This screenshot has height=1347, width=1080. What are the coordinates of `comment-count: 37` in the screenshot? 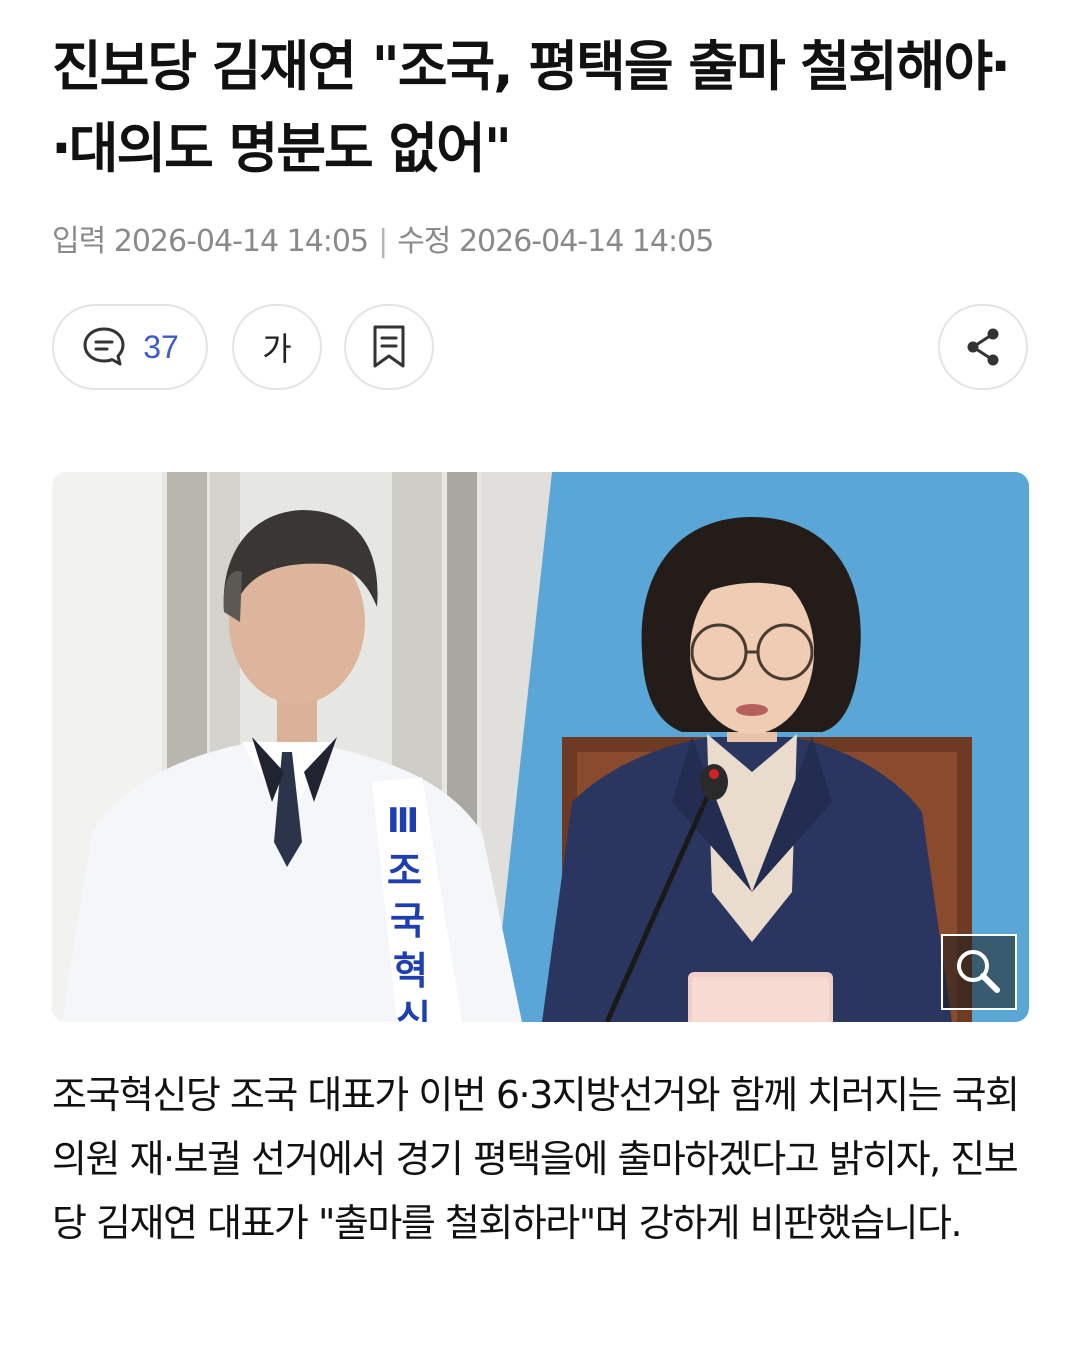 It's located at (161, 346).